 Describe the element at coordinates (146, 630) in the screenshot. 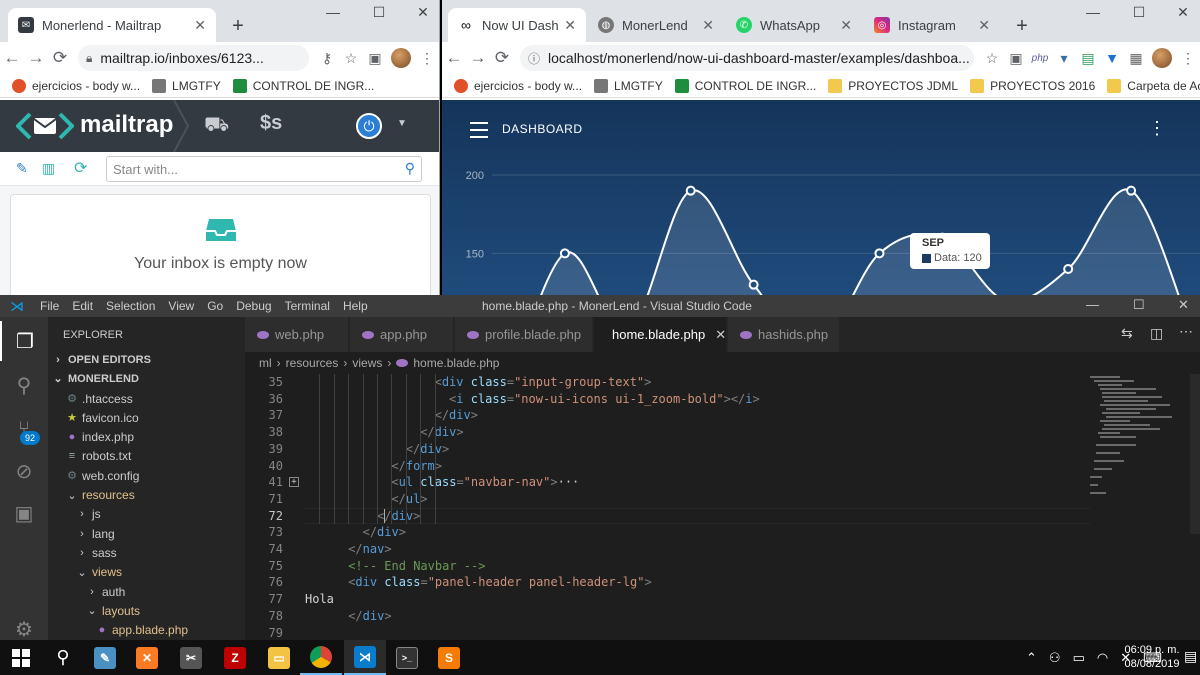

I see `tree-item: ● app.blade.php` at that location.